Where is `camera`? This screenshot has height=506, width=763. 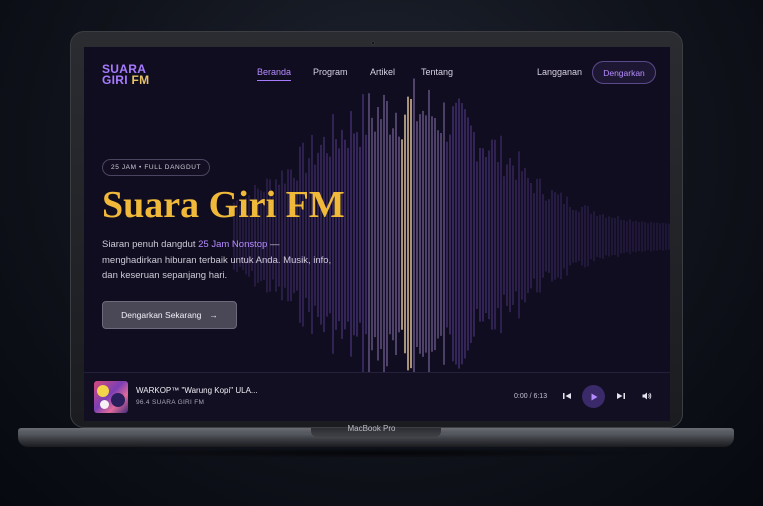 camera is located at coordinates (373, 43).